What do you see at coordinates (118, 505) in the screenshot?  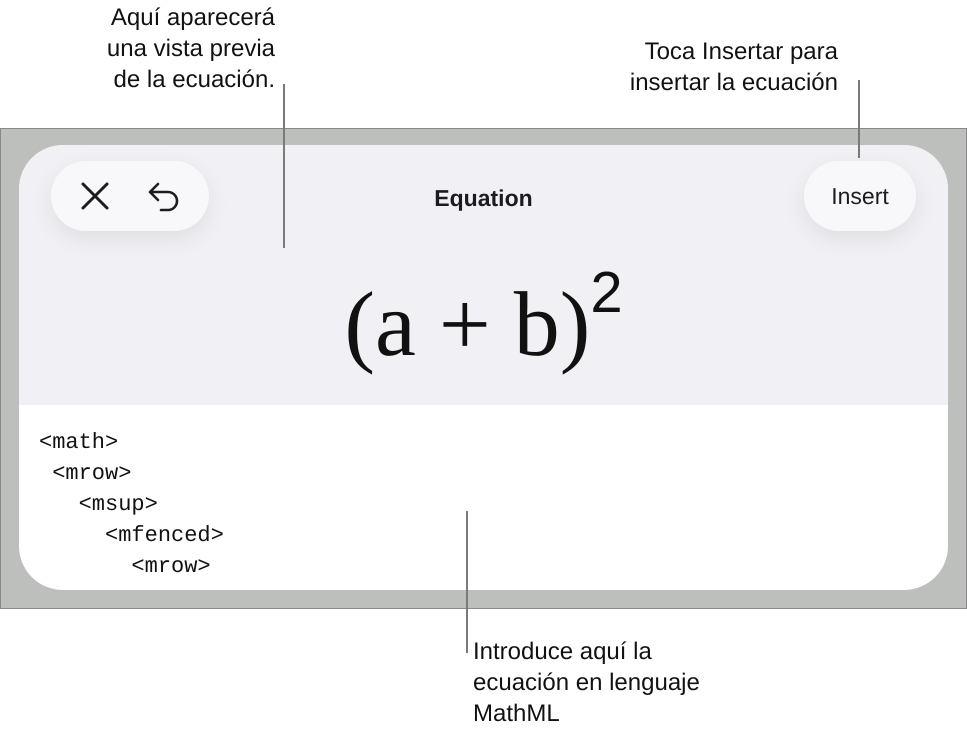 I see `code-line: <msup>` at bounding box center [118, 505].